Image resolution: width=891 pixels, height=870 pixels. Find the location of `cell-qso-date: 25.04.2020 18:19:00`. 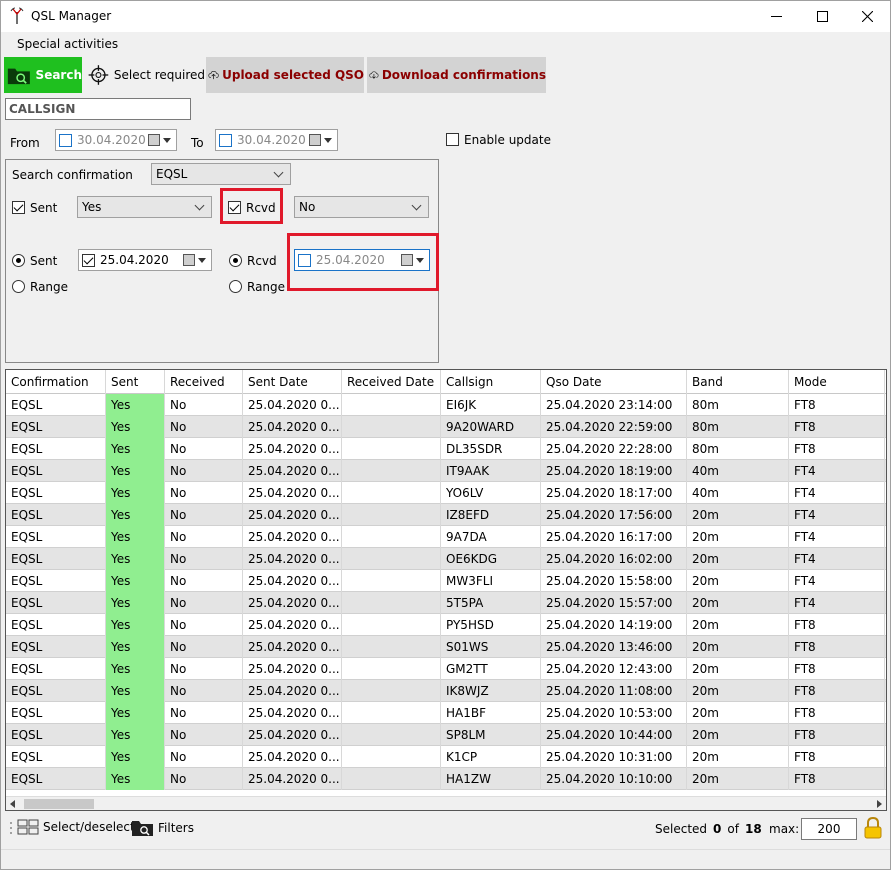

cell-qso-date: 25.04.2020 18:19:00 is located at coordinates (614, 471).